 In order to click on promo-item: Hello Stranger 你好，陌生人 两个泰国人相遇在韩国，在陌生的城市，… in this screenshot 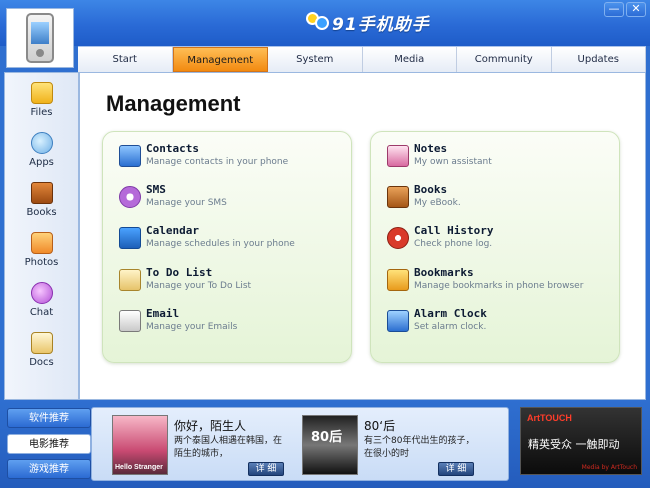, I will do `click(207, 445)`.